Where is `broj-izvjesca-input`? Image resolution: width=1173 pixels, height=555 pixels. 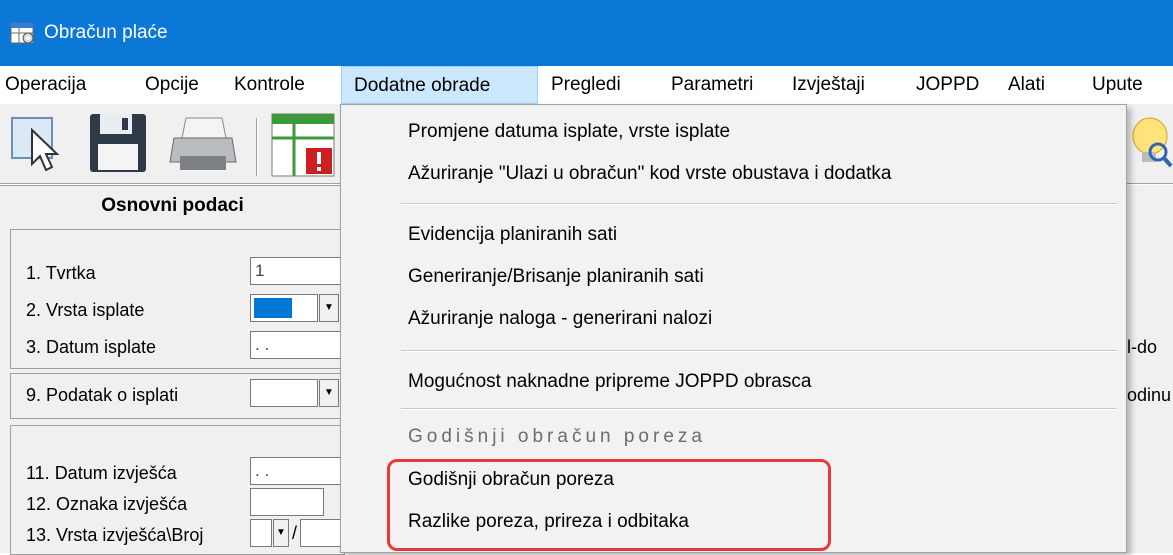 broj-izvjesca-input is located at coordinates (322, 533).